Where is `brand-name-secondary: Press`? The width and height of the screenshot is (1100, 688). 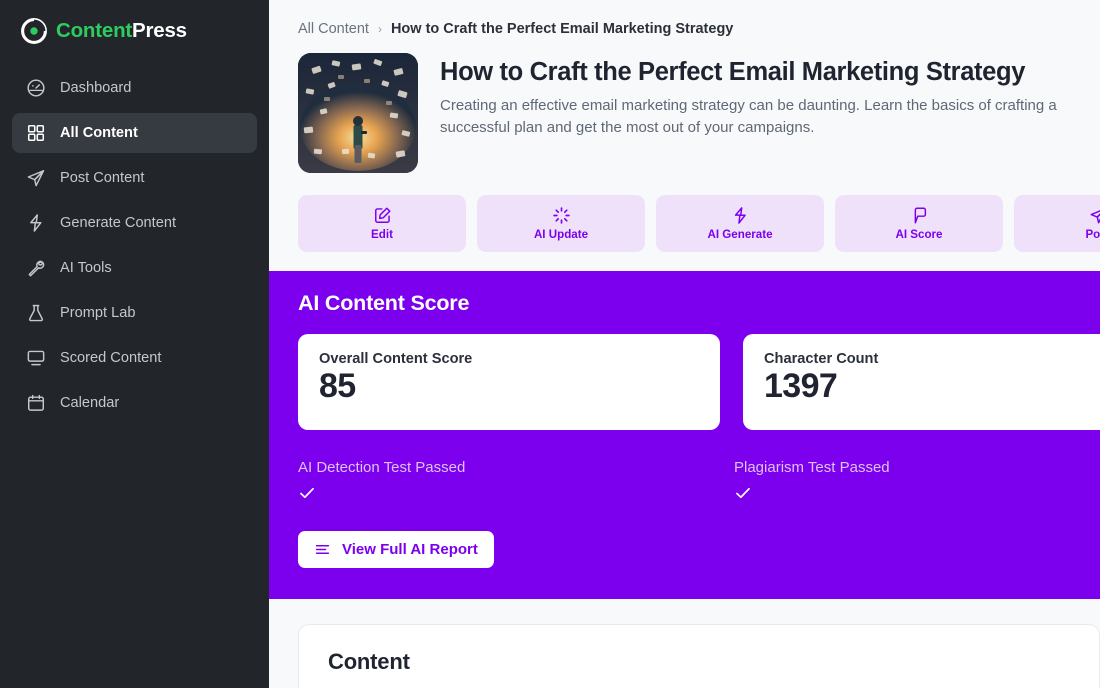 brand-name-secondary: Press is located at coordinates (159, 30).